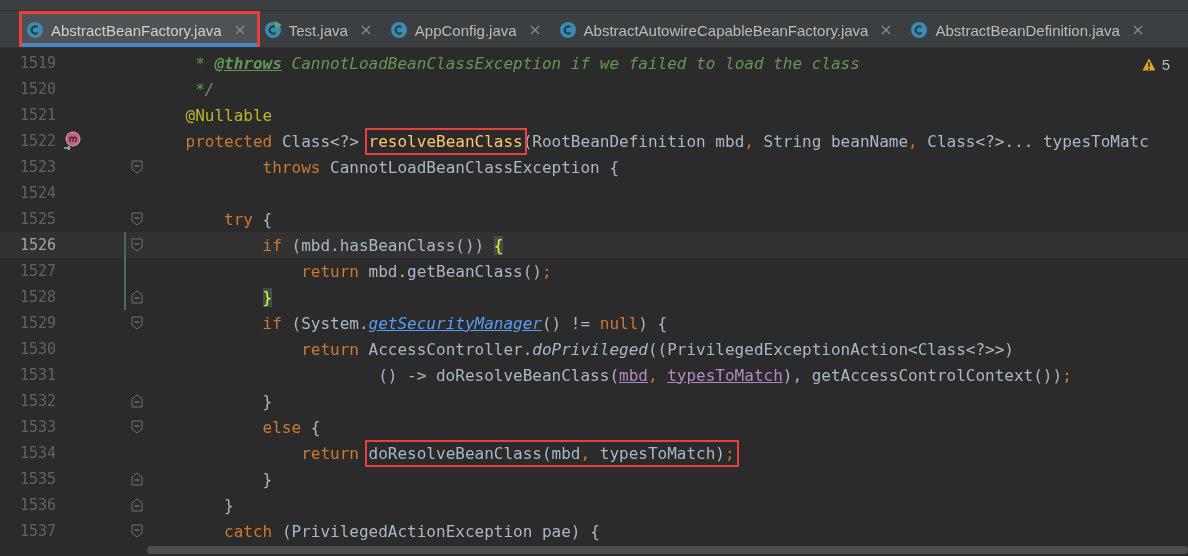  I want to click on code-text: (System., so click(330, 323).